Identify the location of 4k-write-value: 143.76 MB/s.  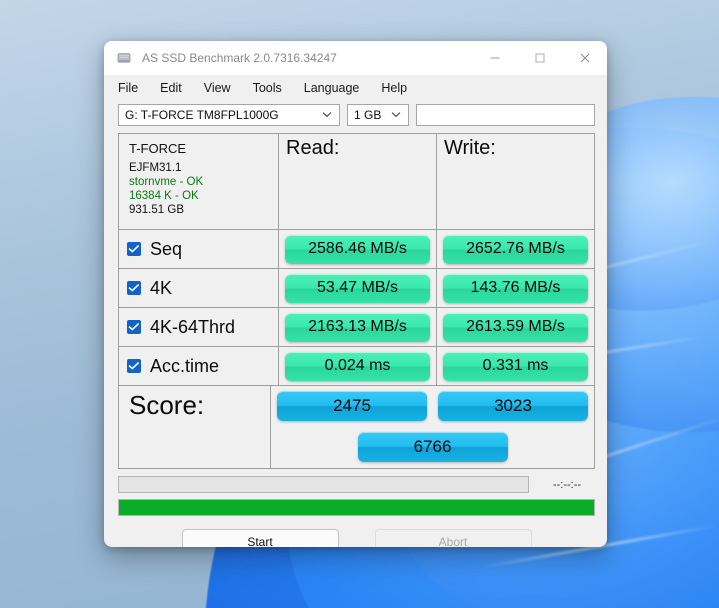
(515, 288).